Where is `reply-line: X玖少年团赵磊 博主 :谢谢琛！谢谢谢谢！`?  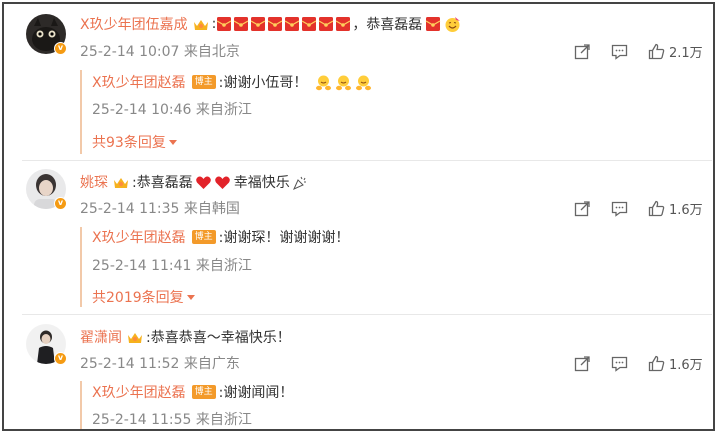 reply-line: X玖少年团赵磊 博主 :谢谢琛！谢谢谢谢！ is located at coordinates (220, 237).